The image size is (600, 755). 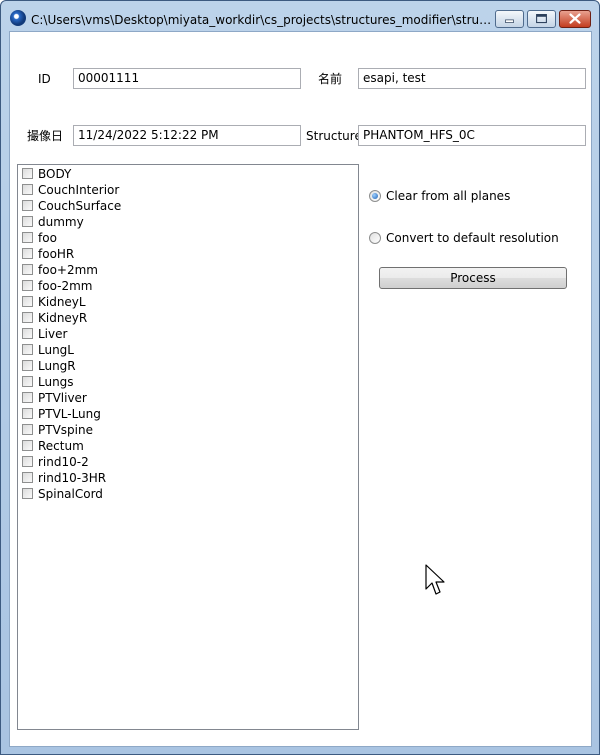 I want to click on minimize-button, so click(x=509, y=19).